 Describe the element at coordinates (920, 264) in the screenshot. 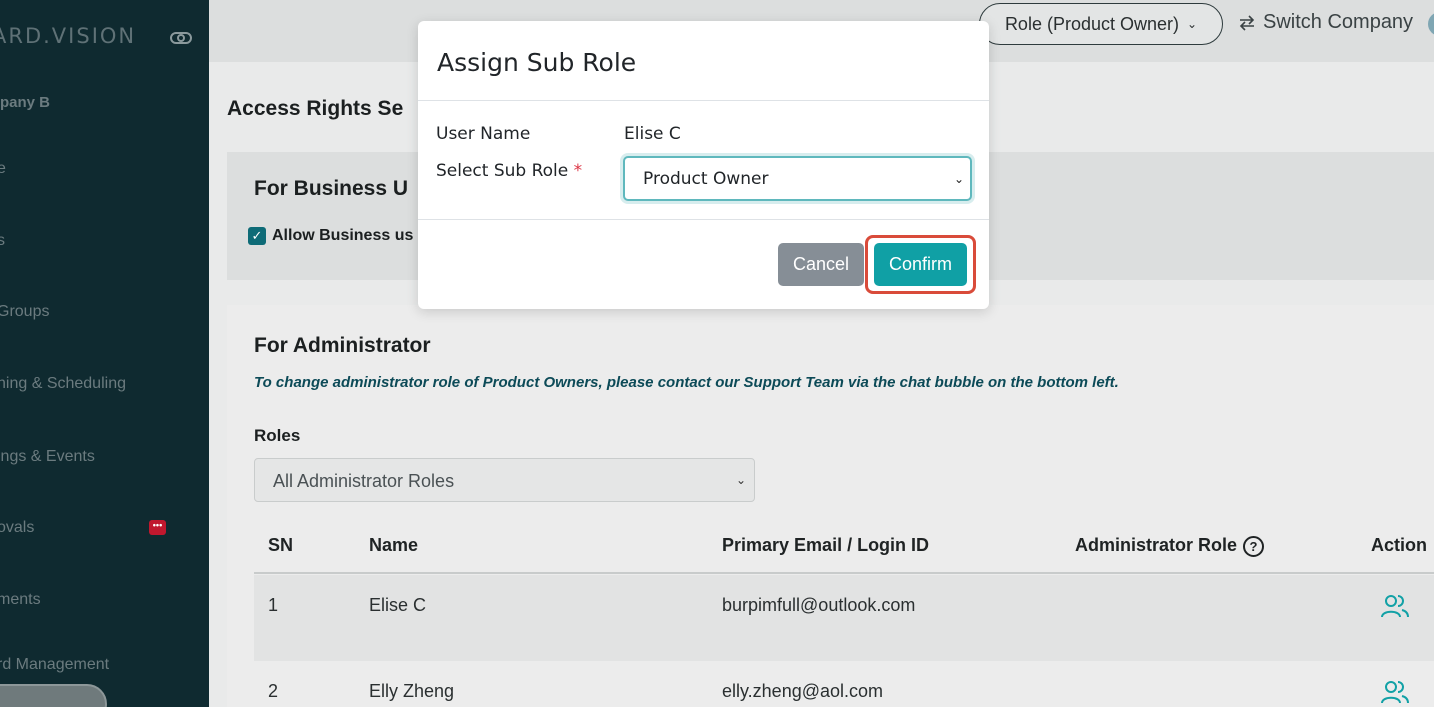

I see `confirm-button: Confirm` at that location.